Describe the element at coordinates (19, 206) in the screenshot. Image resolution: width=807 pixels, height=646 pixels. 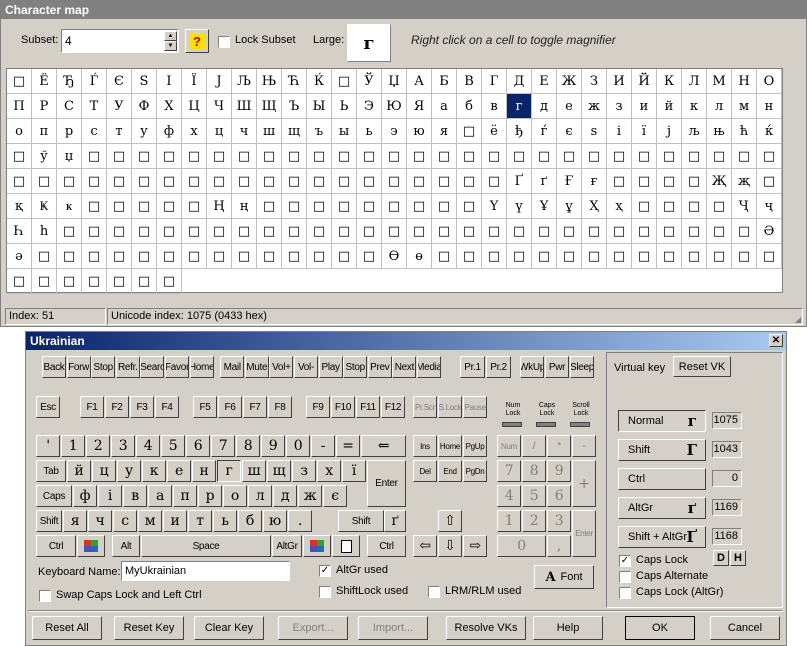
I see `char-cell: қ` at that location.